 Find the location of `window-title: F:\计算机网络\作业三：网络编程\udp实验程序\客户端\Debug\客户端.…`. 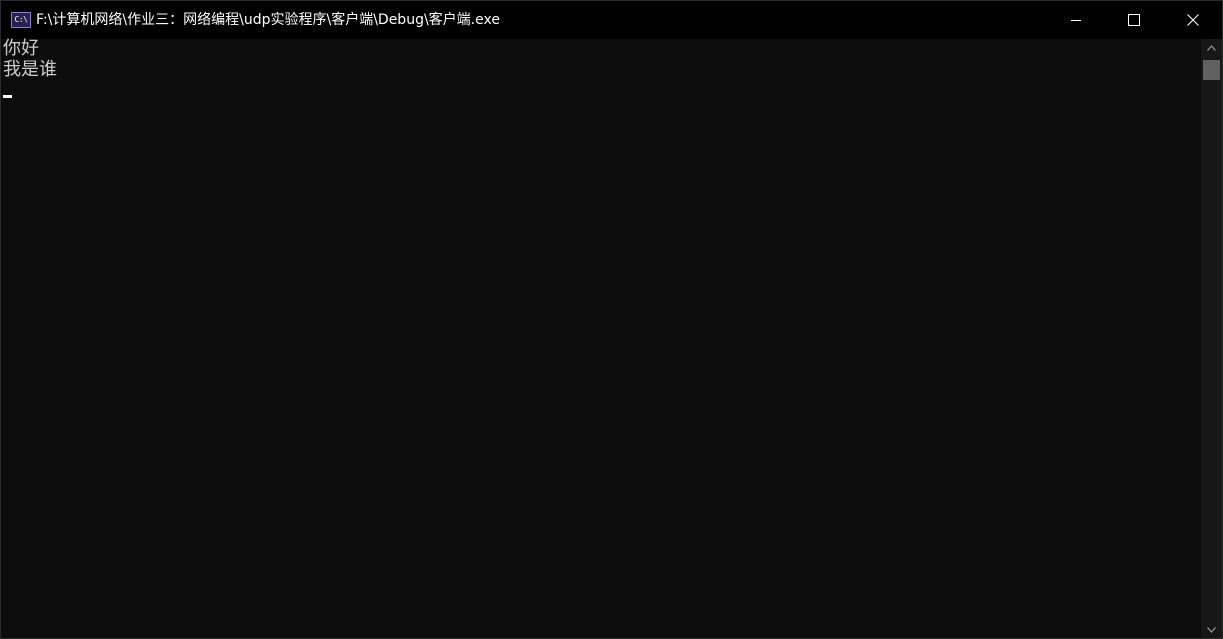

window-title: F:\计算机网络\作业三：网络编程\udp实验程序\客户端\Debug\客户端.… is located at coordinates (268, 20).